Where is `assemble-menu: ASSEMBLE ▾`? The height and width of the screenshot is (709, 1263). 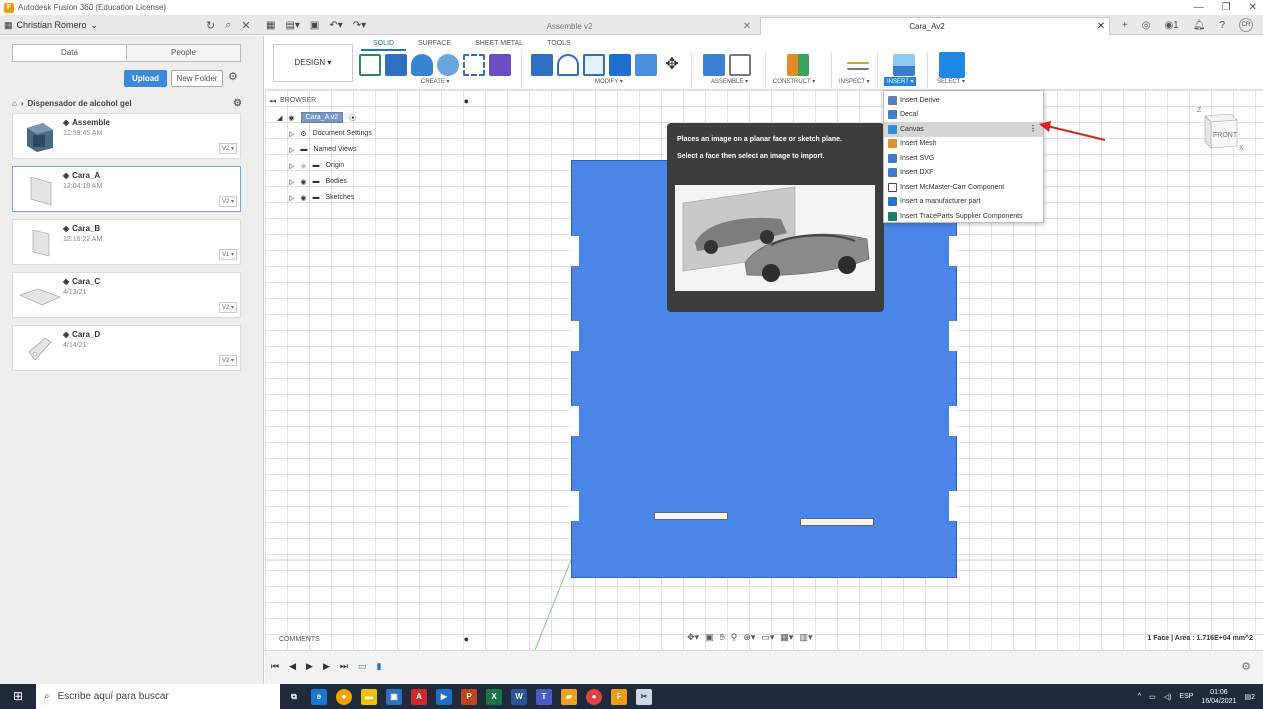 assemble-menu: ASSEMBLE ▾ is located at coordinates (729, 81).